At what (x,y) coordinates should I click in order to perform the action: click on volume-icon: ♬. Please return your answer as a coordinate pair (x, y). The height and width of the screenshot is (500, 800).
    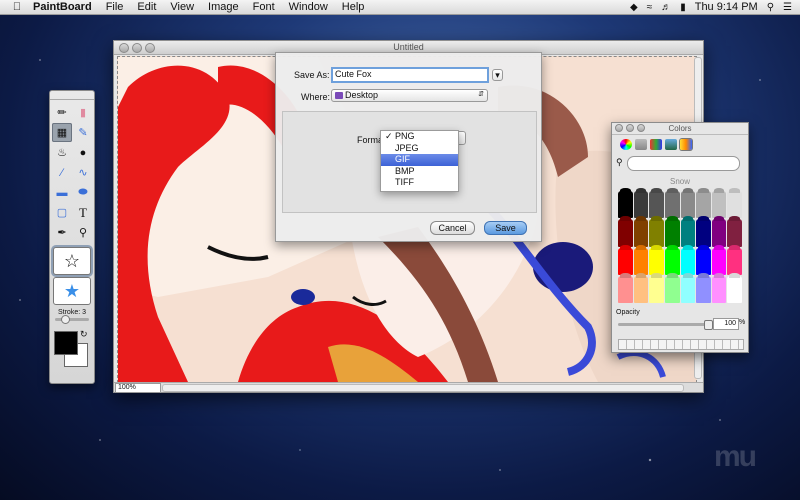
    Looking at the image, I should click on (666, 7).